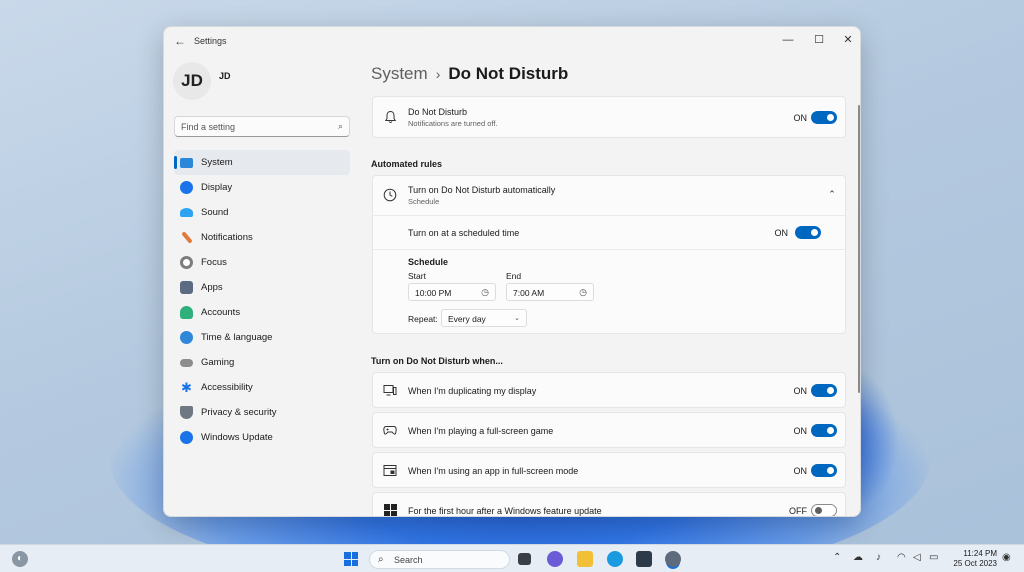 This screenshot has height=572, width=1024. What do you see at coordinates (438, 112) in the screenshot?
I see `dnd-title: Do Not Disturb` at bounding box center [438, 112].